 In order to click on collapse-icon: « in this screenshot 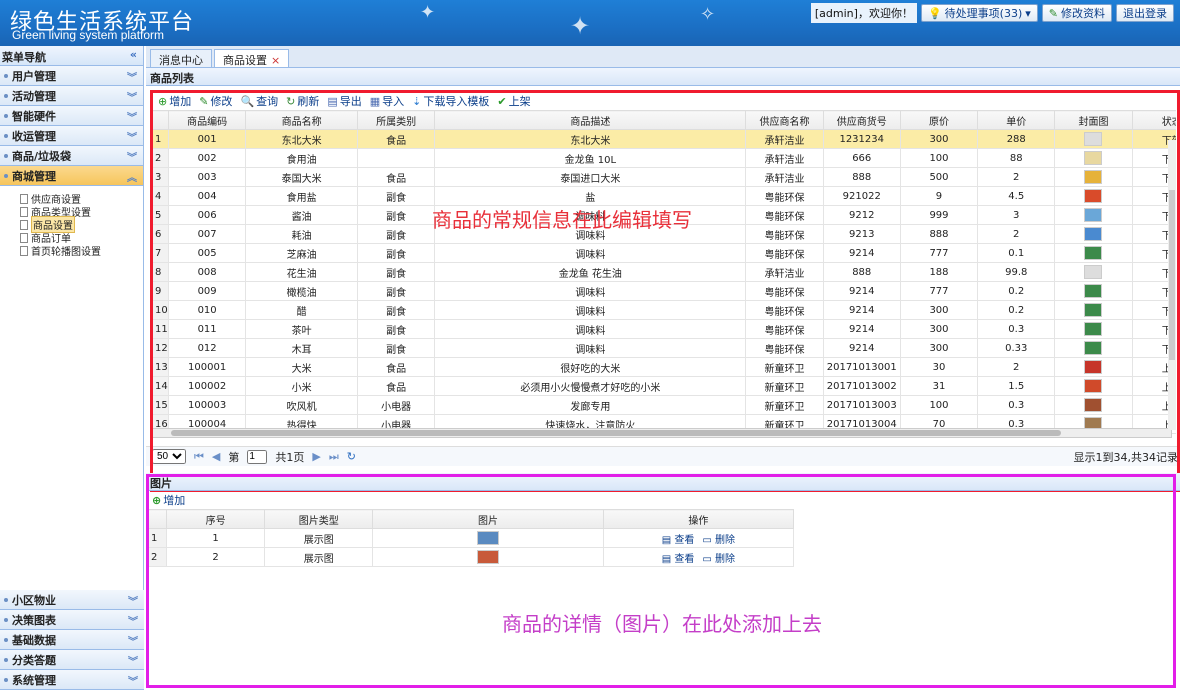, I will do `click(133, 54)`.